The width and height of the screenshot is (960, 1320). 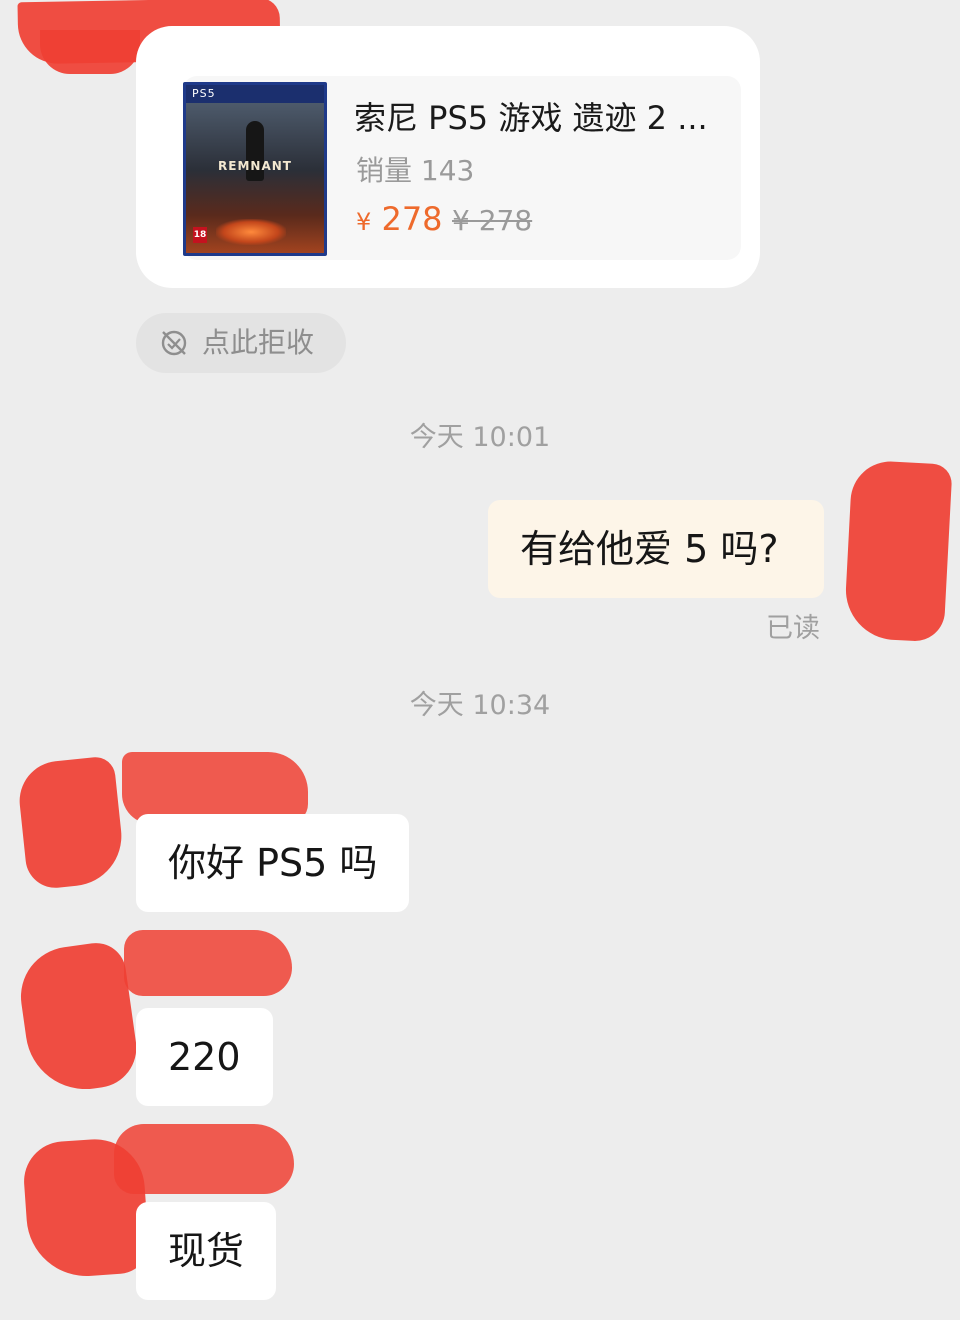 I want to click on redaction-mark, so click(x=90, y=52).